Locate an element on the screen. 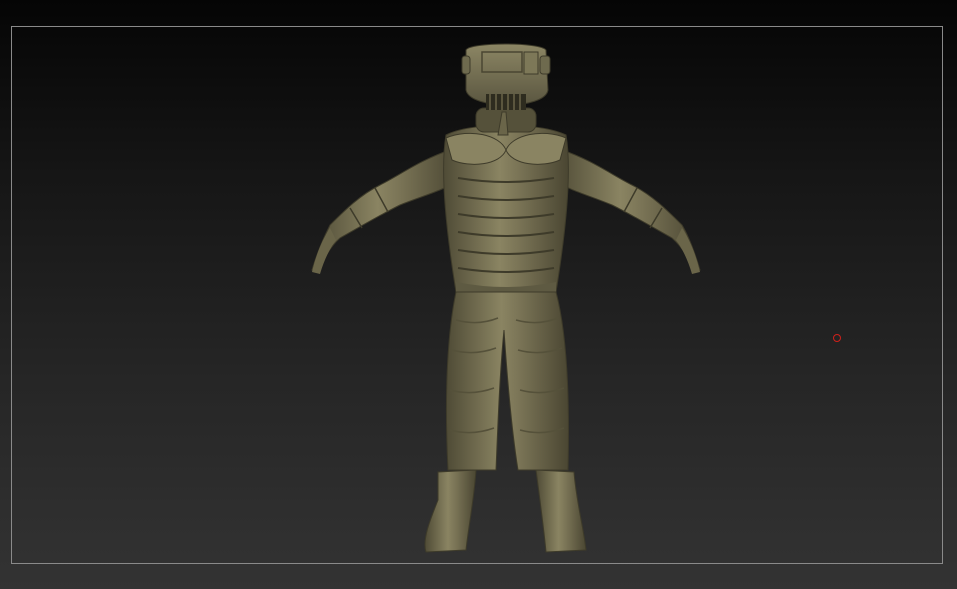  model-legs is located at coordinates (507, 381).